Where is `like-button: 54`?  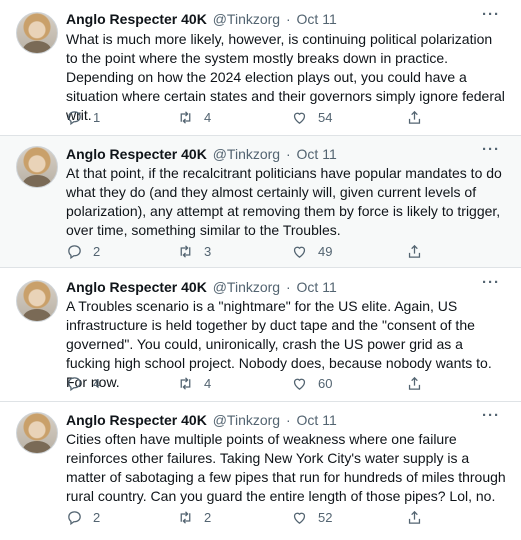
like-button: 54 is located at coordinates (311, 117).